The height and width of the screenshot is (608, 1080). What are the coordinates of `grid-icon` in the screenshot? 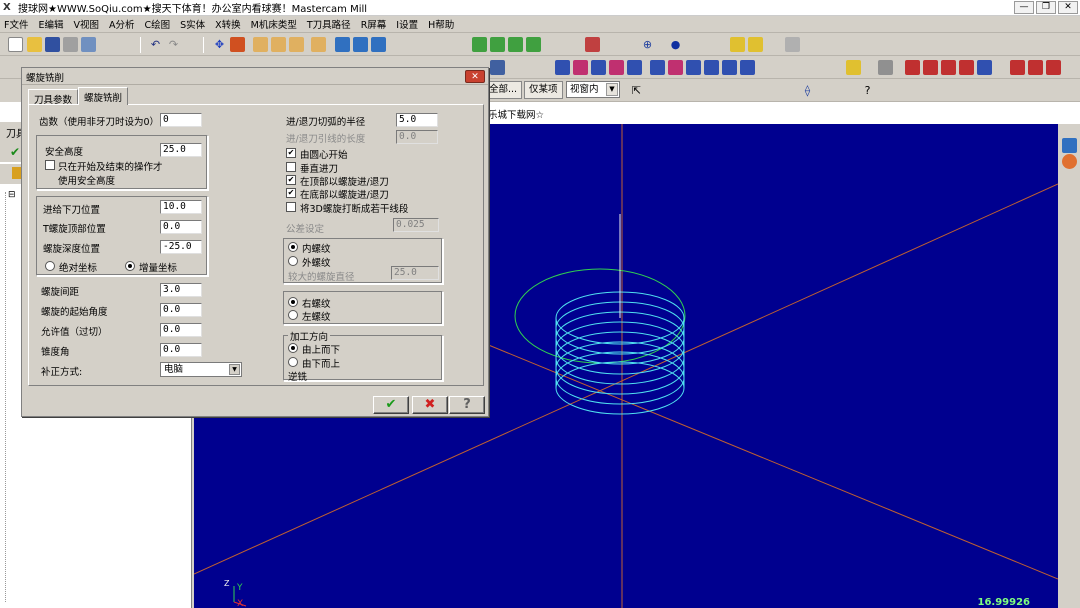 It's located at (912, 67).